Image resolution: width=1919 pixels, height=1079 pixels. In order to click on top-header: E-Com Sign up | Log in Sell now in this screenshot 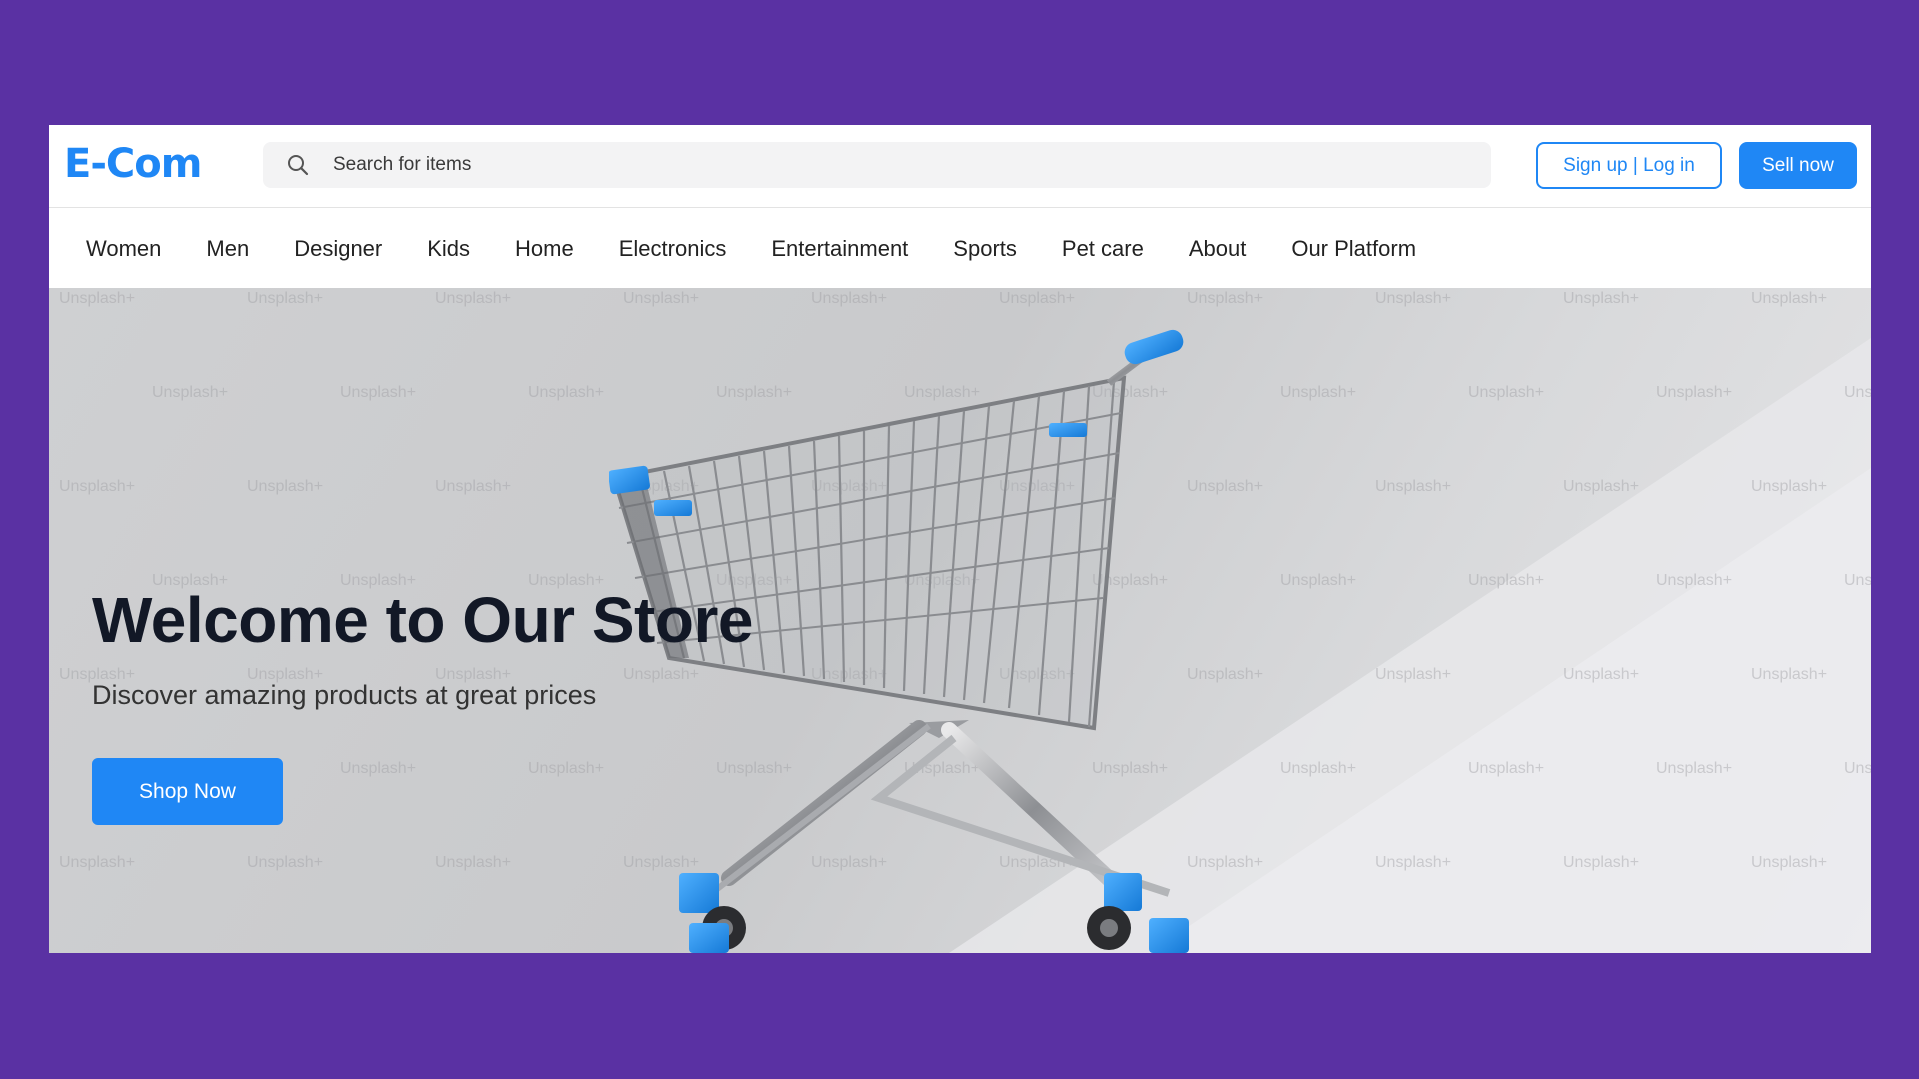, I will do `click(960, 166)`.